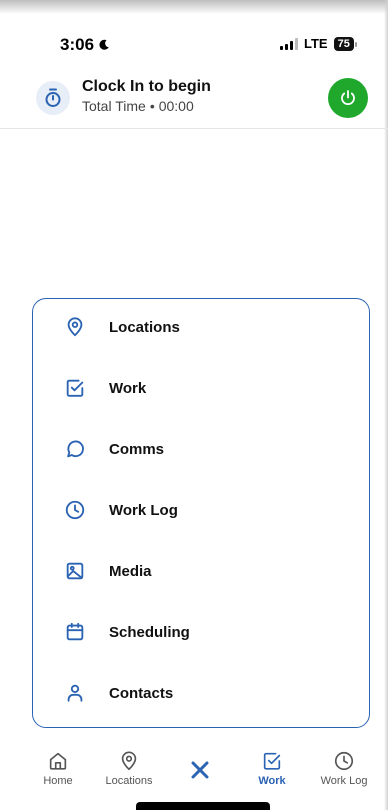 This screenshot has height=810, width=388. I want to click on status-indicators: LTE 75, so click(319, 43).